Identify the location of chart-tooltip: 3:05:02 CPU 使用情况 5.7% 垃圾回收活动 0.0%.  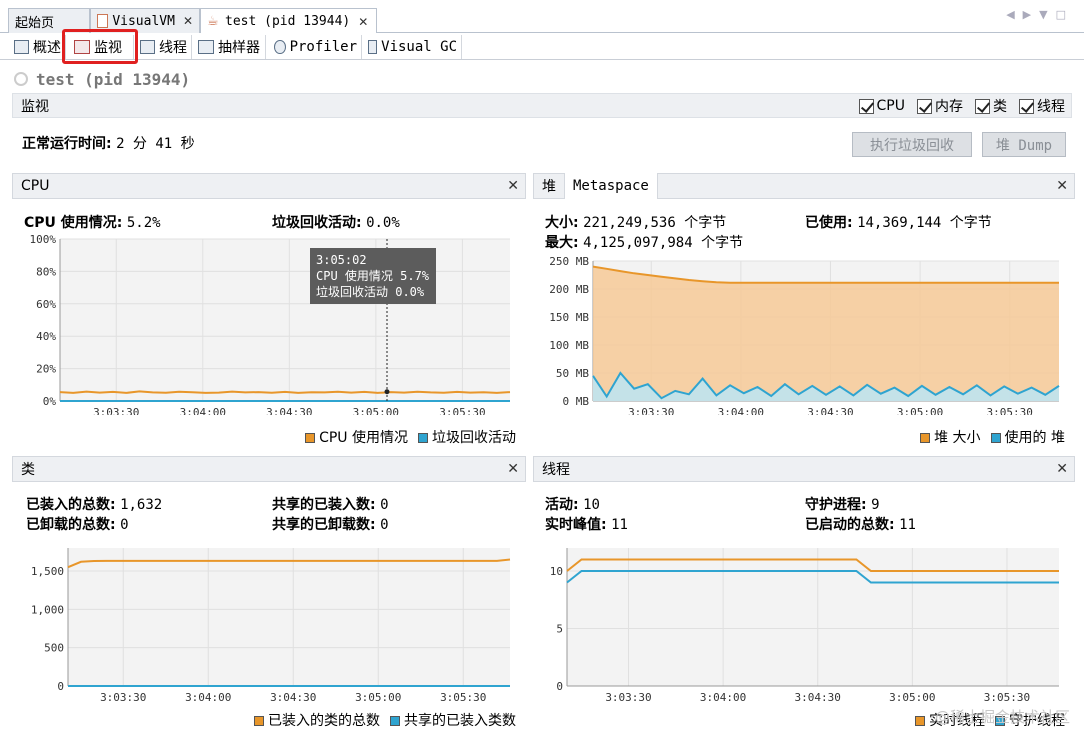
(373, 276).